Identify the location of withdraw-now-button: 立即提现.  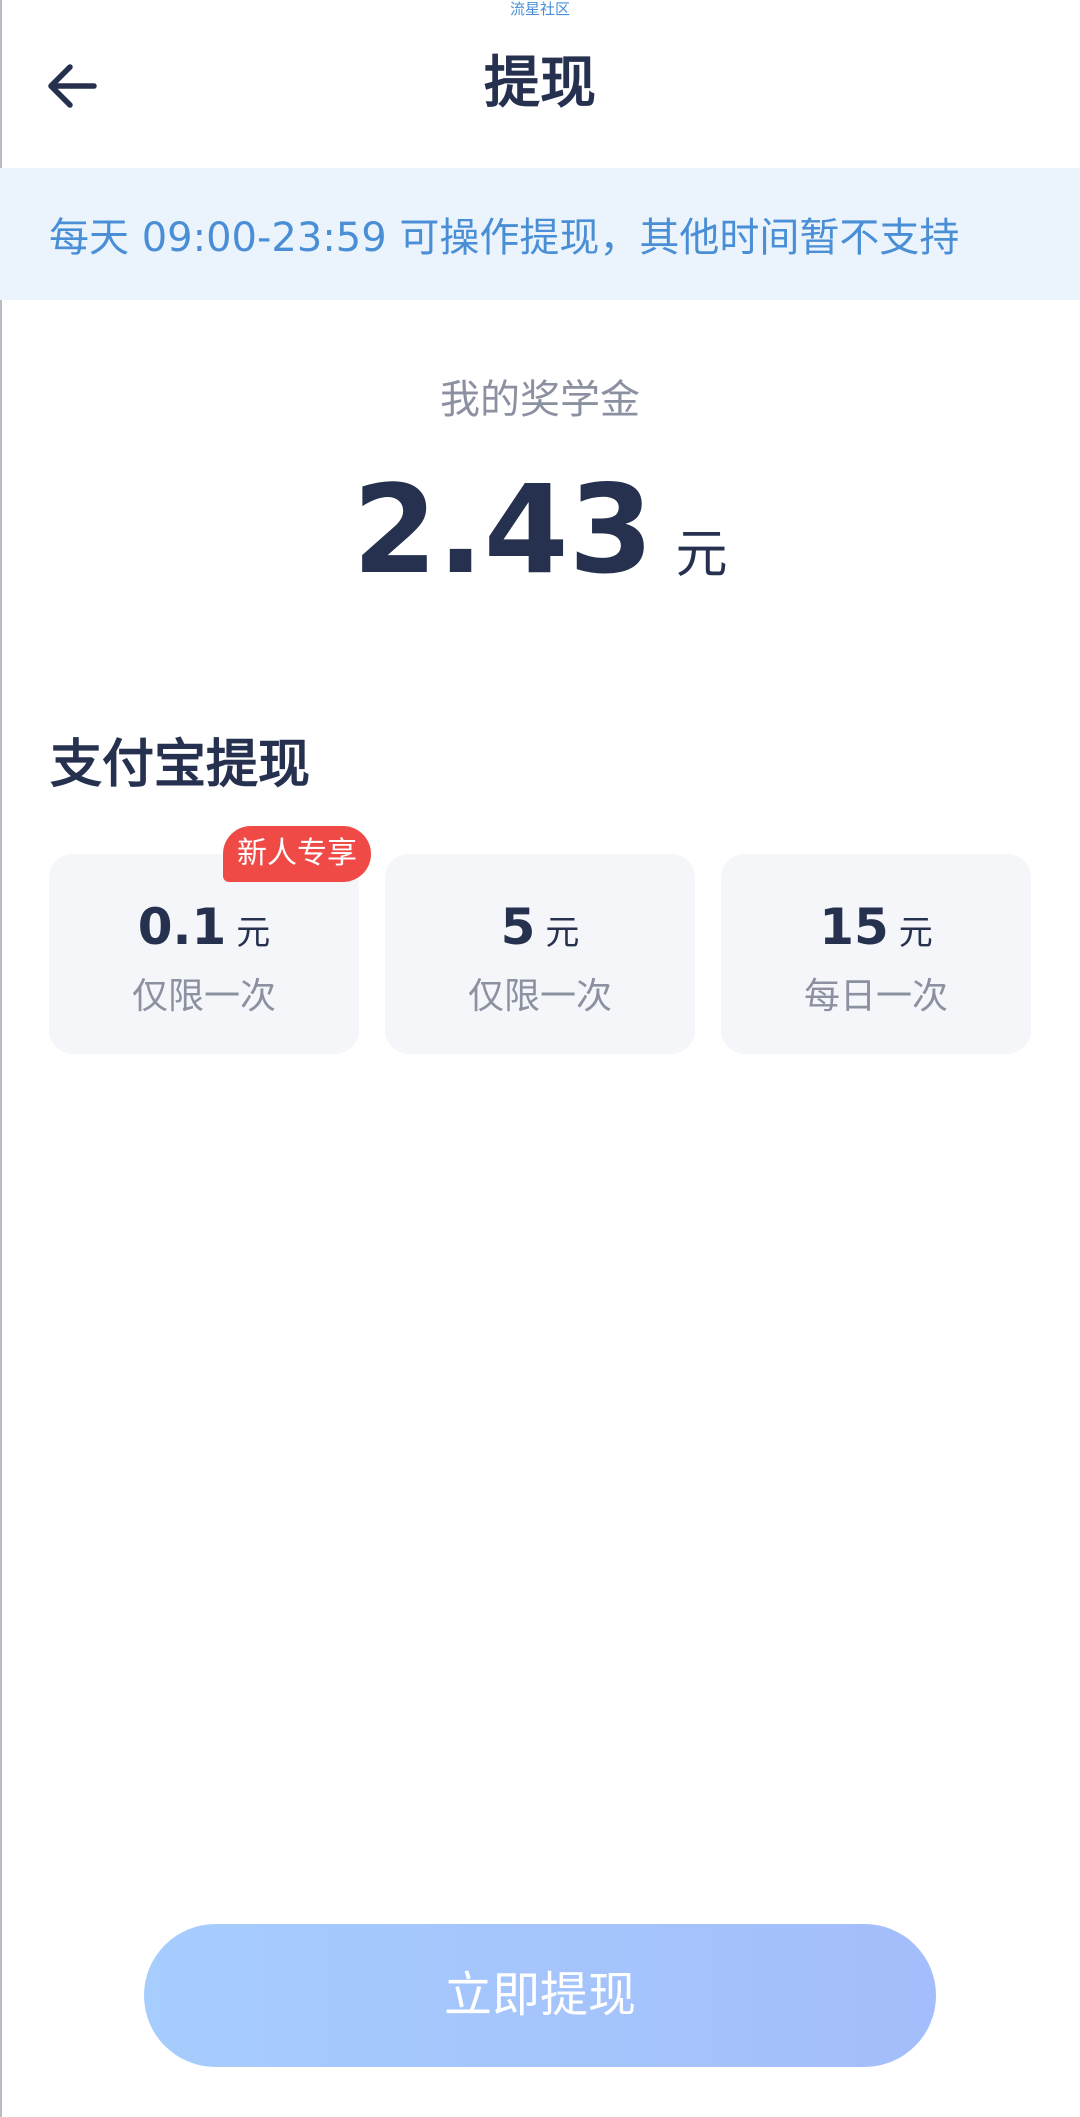
(540, 1995).